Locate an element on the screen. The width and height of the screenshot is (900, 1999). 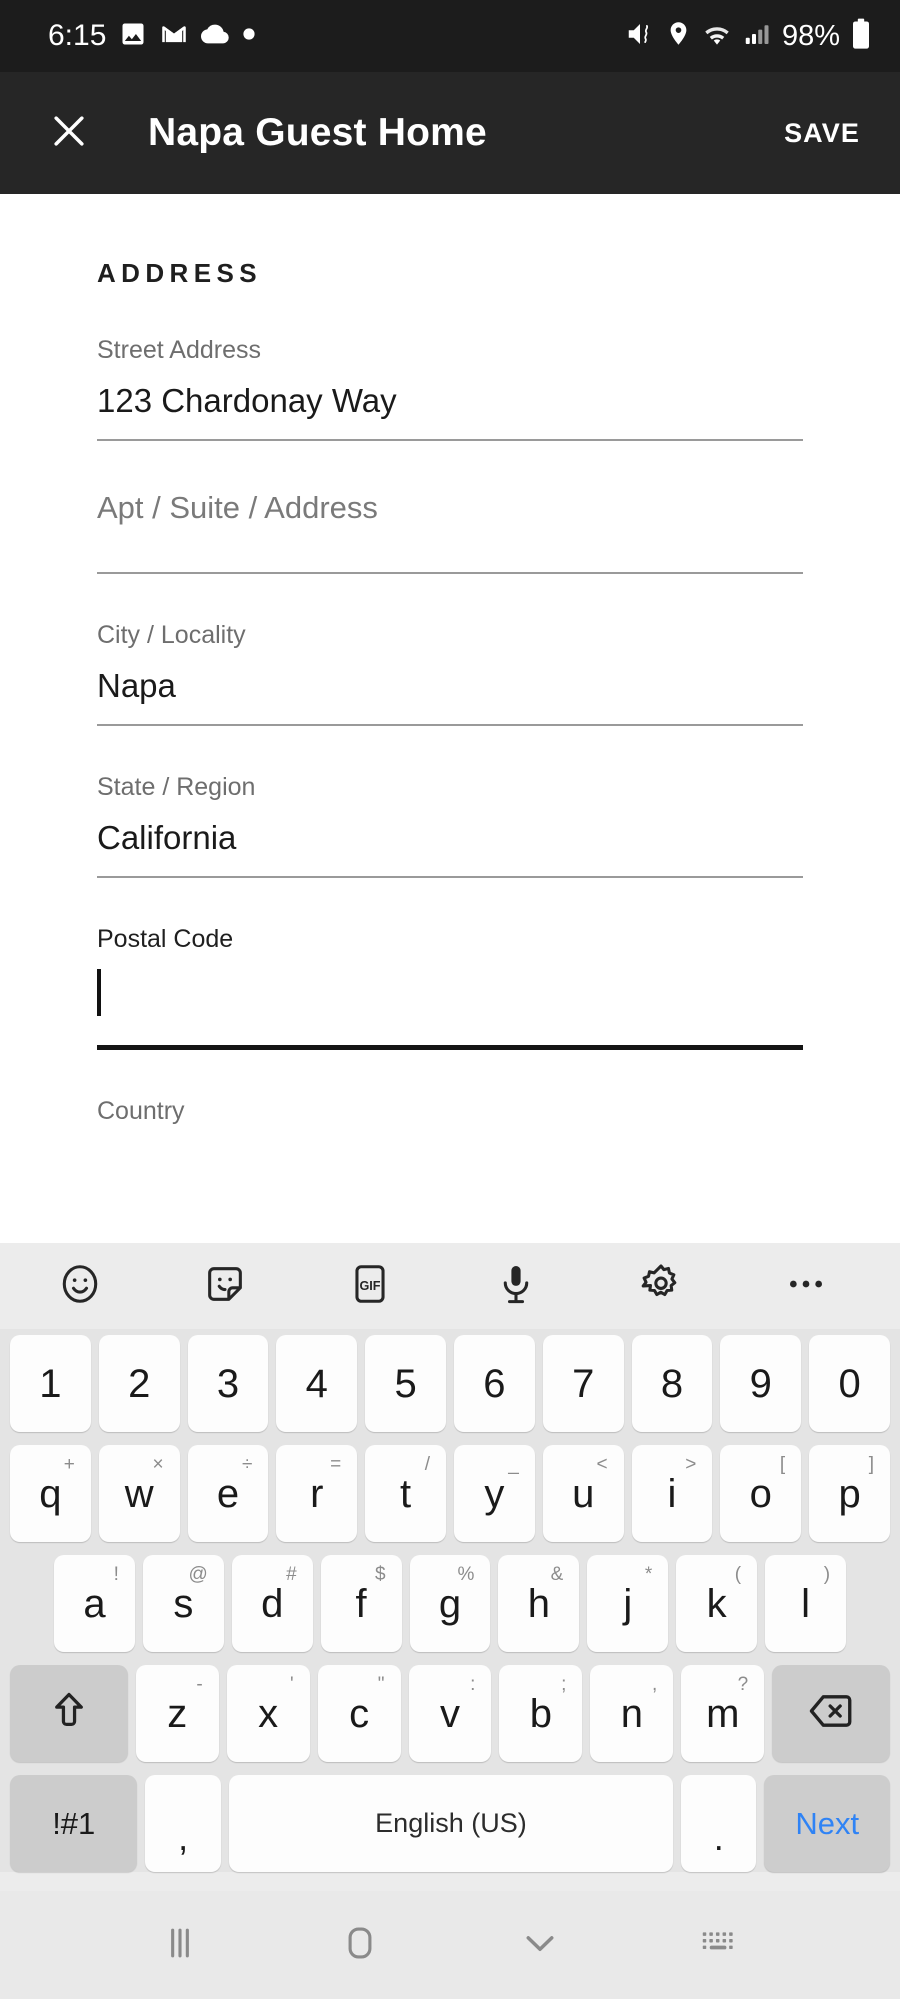
shift-key is located at coordinates (69, 1713).